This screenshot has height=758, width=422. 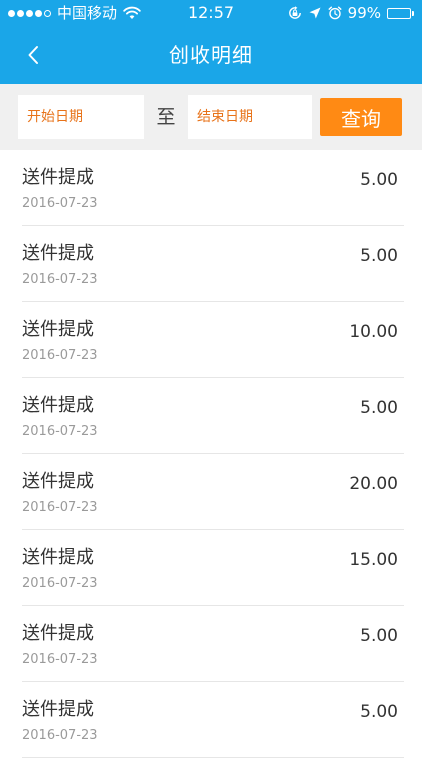 I want to click on location-icon, so click(x=315, y=13).